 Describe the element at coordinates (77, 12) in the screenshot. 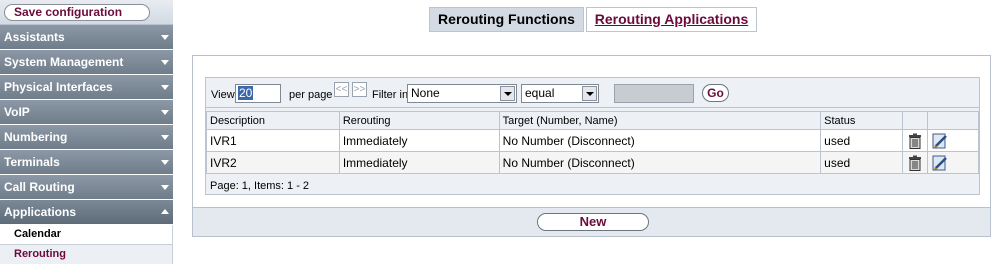

I see `save-configuration-button: Save configuration` at that location.